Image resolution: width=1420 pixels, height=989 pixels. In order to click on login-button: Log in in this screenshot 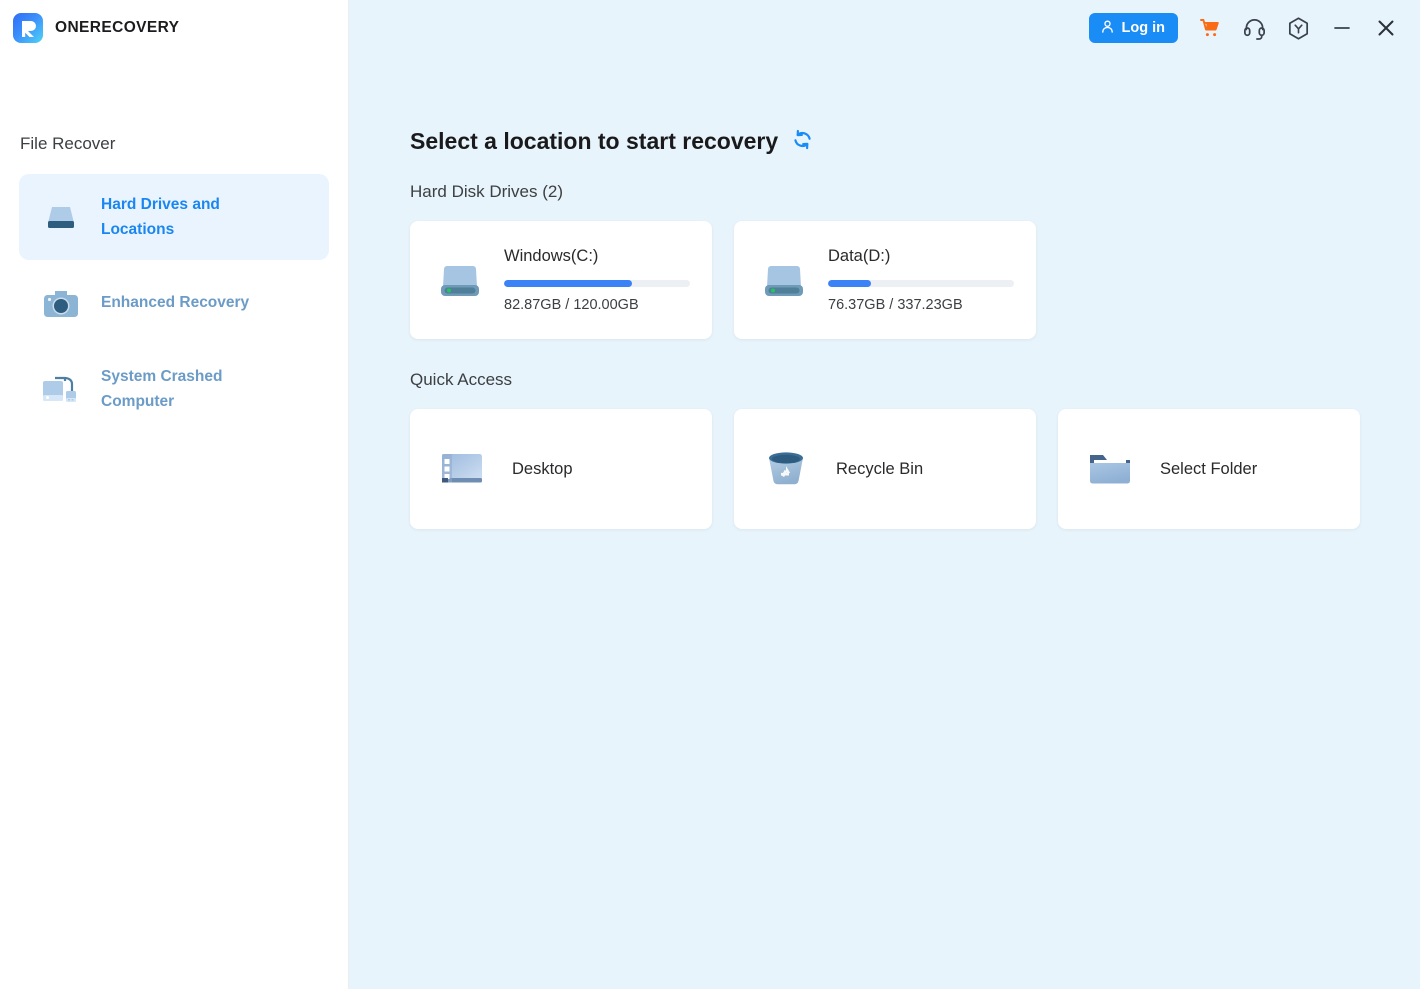, I will do `click(1133, 28)`.